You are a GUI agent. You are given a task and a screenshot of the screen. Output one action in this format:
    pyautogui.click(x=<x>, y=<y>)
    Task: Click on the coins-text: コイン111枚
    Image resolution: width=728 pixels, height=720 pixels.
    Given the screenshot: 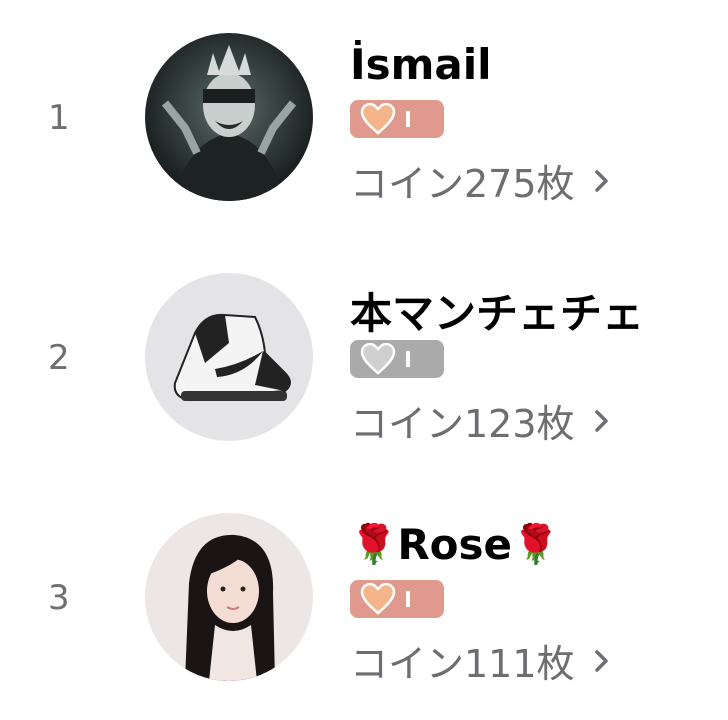 What is the action you would take?
    pyautogui.click(x=462, y=664)
    